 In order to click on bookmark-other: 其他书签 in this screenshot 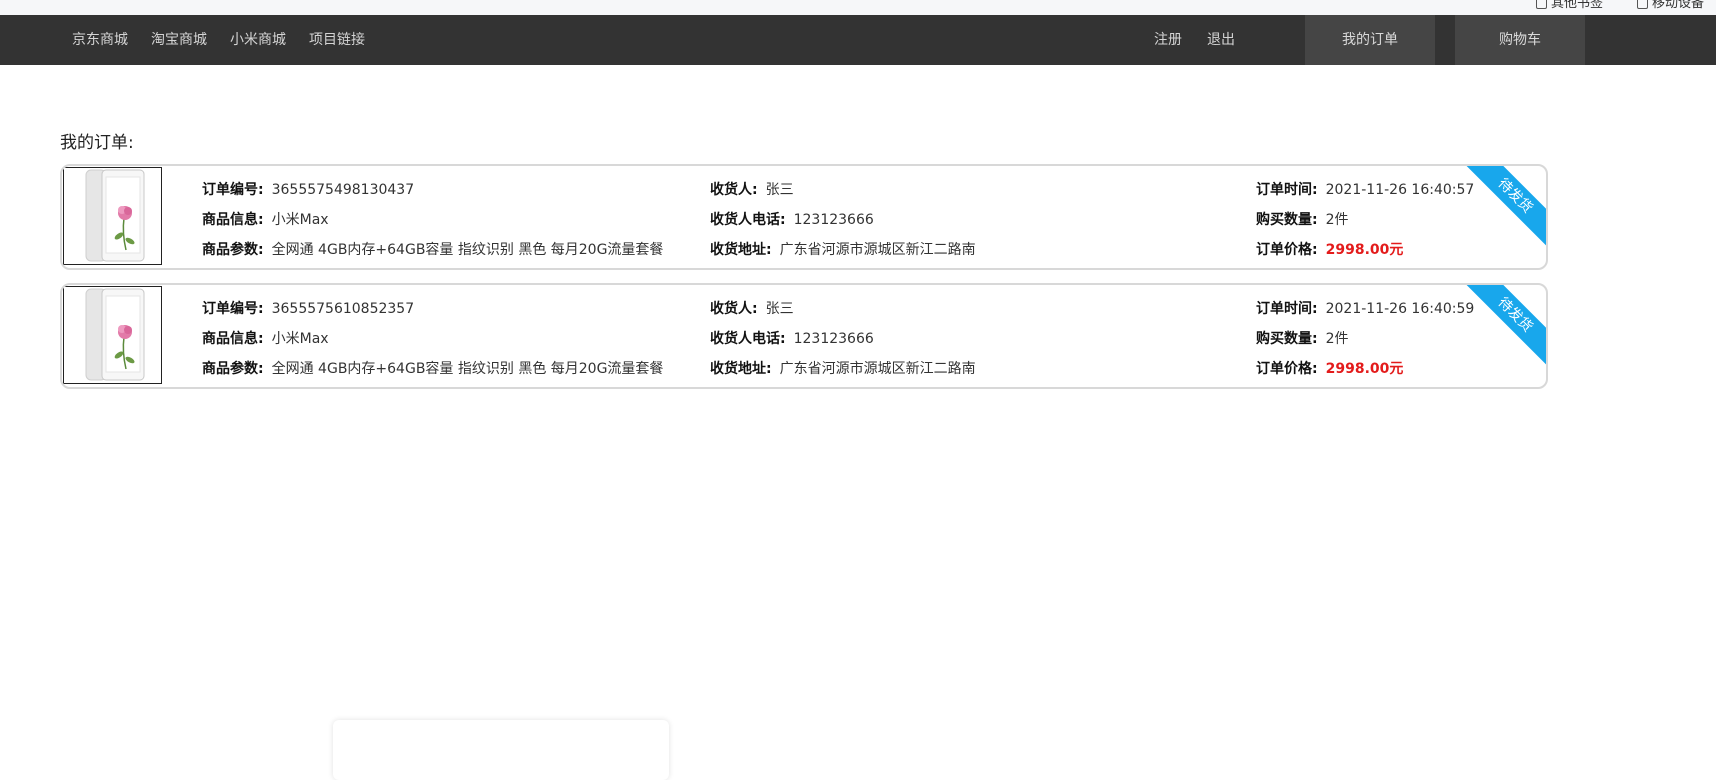, I will do `click(1569, 5)`.